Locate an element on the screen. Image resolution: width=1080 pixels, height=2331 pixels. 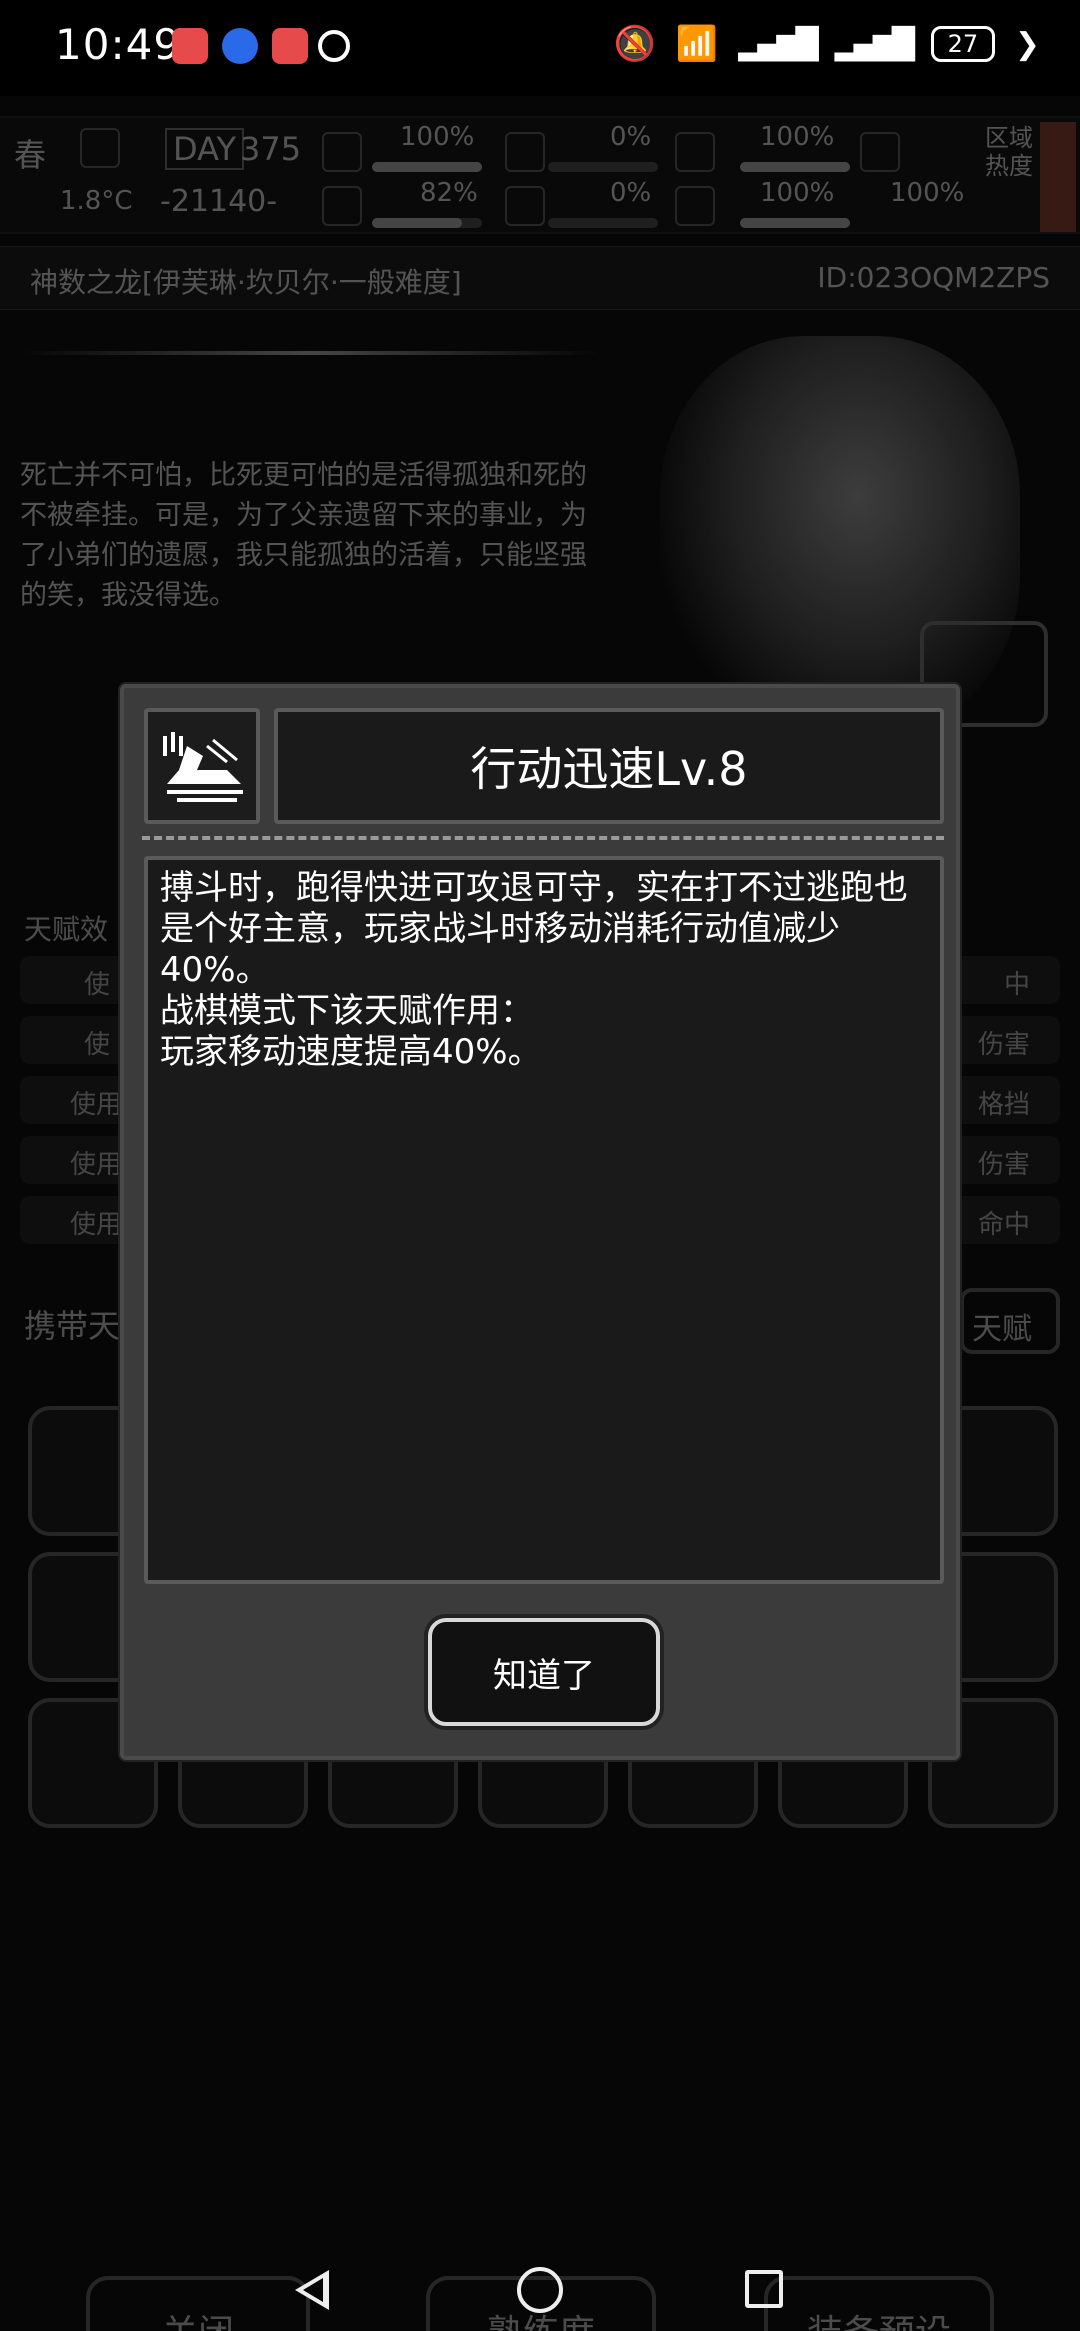
description-line: 玩家移动速度提高40%。 is located at coordinates (351, 1052).